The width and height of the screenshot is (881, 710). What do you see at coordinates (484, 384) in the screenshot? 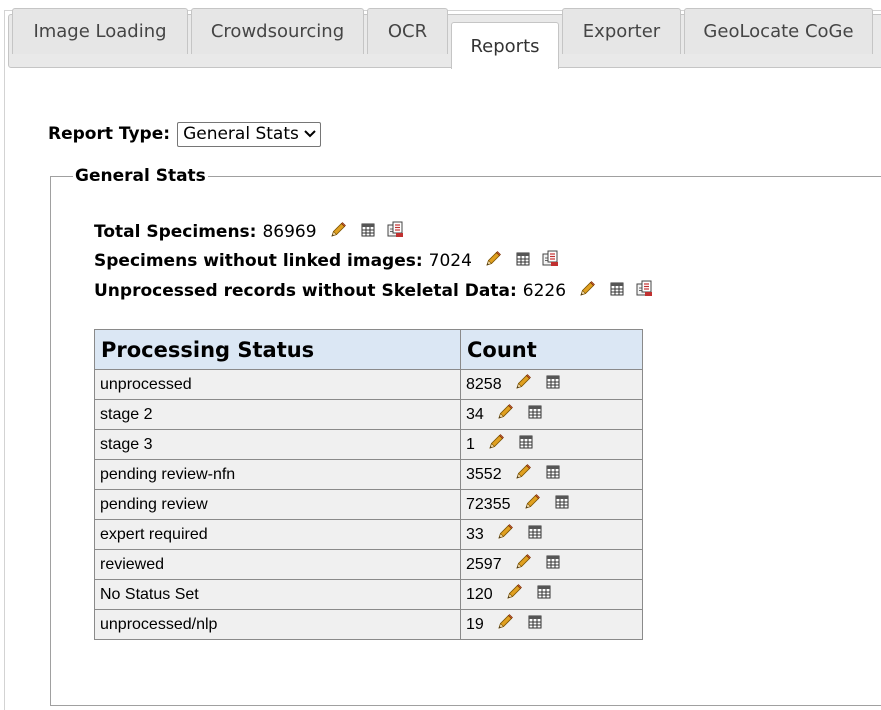
I see `count-value: 8258` at bounding box center [484, 384].